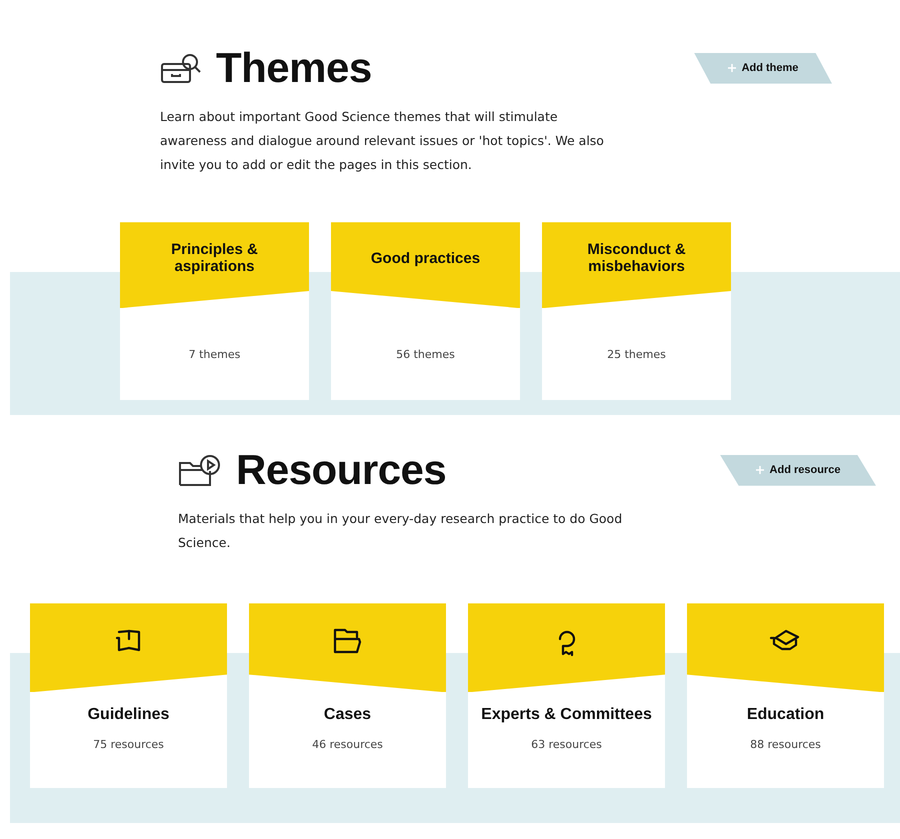 The height and width of the screenshot is (839, 900). Describe the element at coordinates (636, 258) in the screenshot. I see `card-title: Misconduct & misbehaviors` at that location.